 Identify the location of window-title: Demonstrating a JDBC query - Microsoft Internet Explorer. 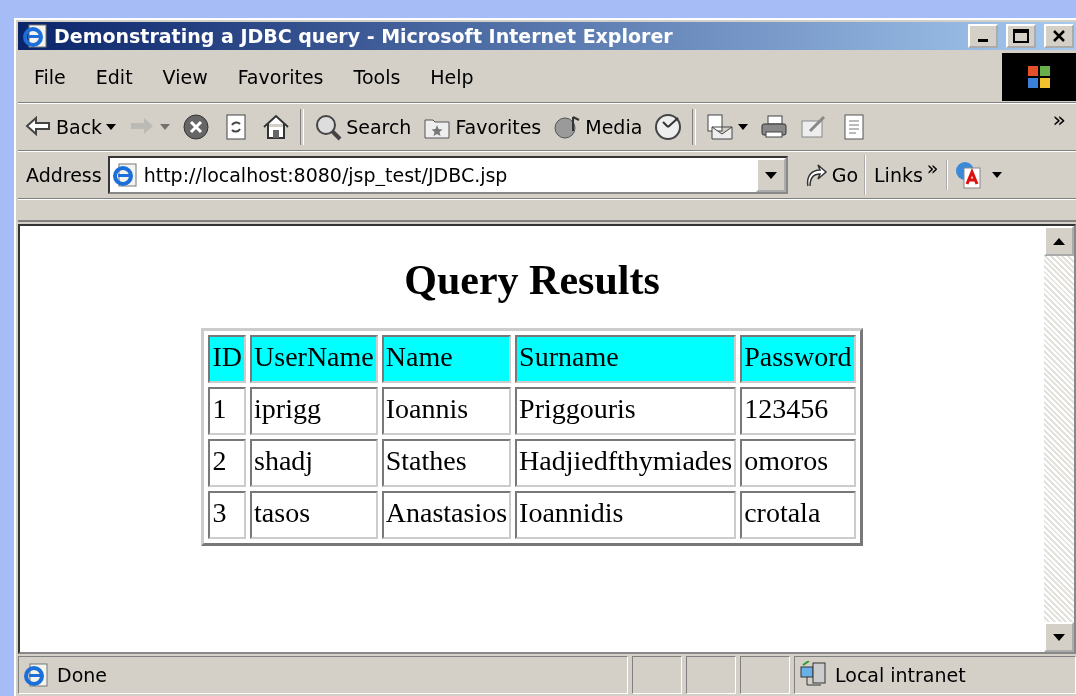
(364, 36).